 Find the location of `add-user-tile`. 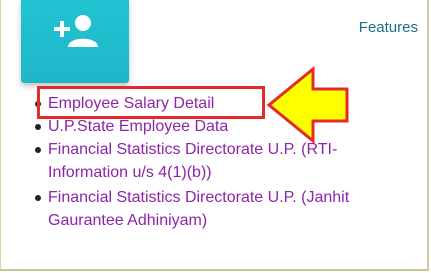

add-user-tile is located at coordinates (75, 41).